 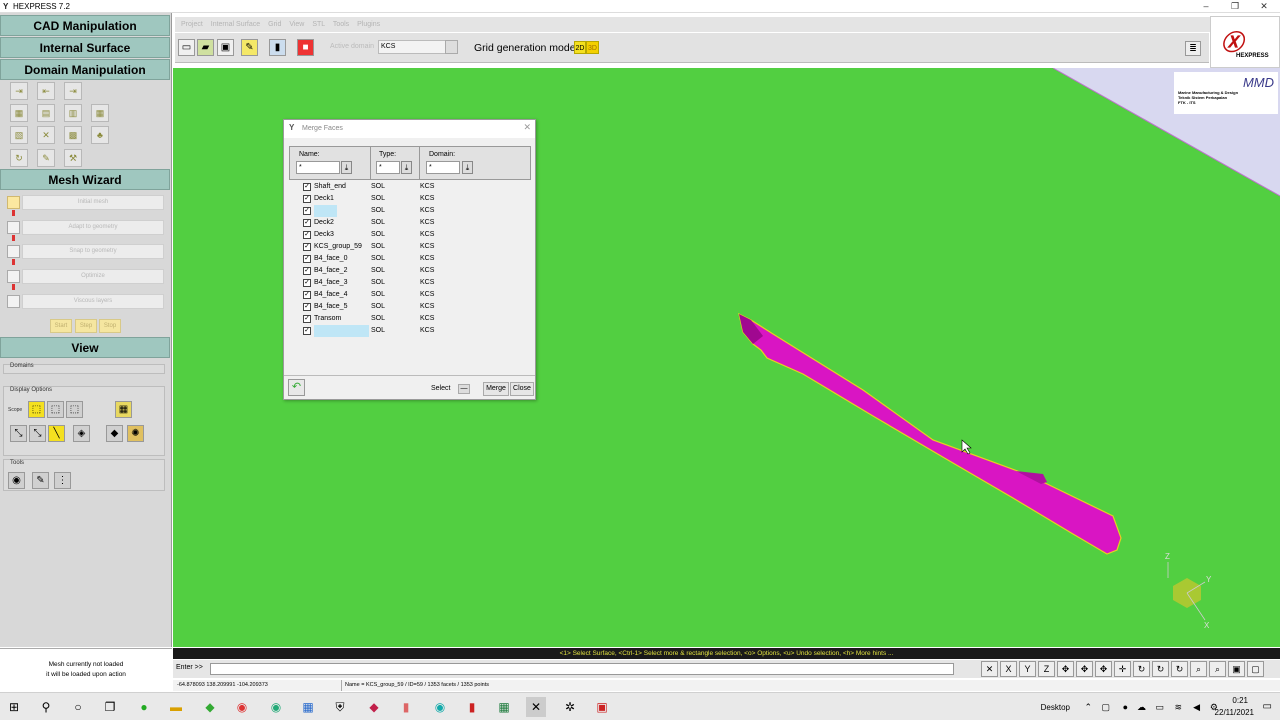 What do you see at coordinates (276, 707) in the screenshot?
I see `chrome-profile-icon: ◉` at bounding box center [276, 707].